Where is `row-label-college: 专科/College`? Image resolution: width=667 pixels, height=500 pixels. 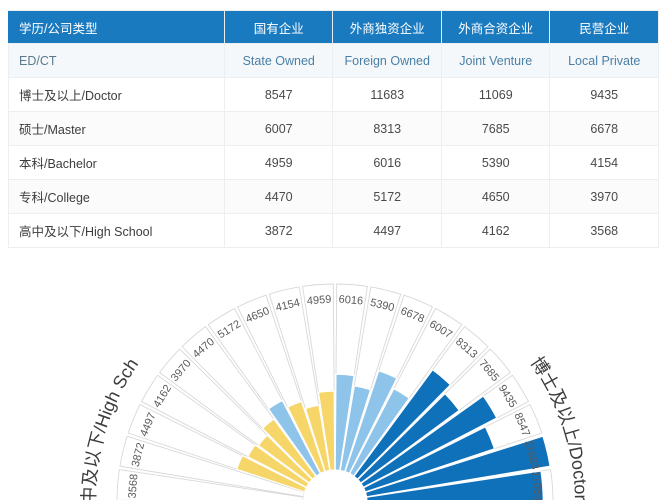 row-label-college: 专科/College is located at coordinates (116, 196).